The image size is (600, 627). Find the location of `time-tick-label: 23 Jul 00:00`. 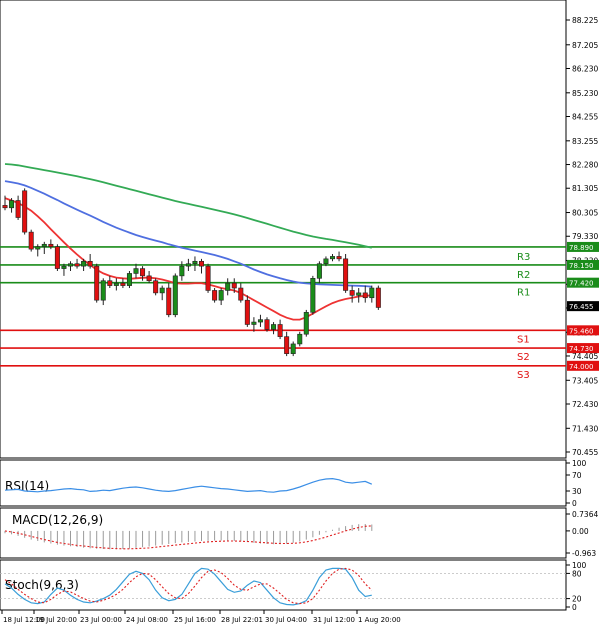

time-tick-label: 23 Jul 00:00 is located at coordinates (101, 620).